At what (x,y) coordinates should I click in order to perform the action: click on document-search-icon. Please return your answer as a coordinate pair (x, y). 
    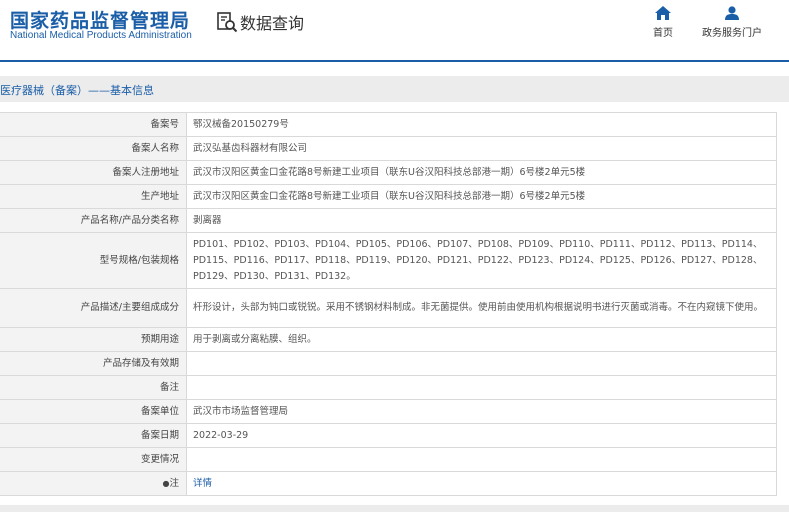
    Looking at the image, I should click on (227, 22).